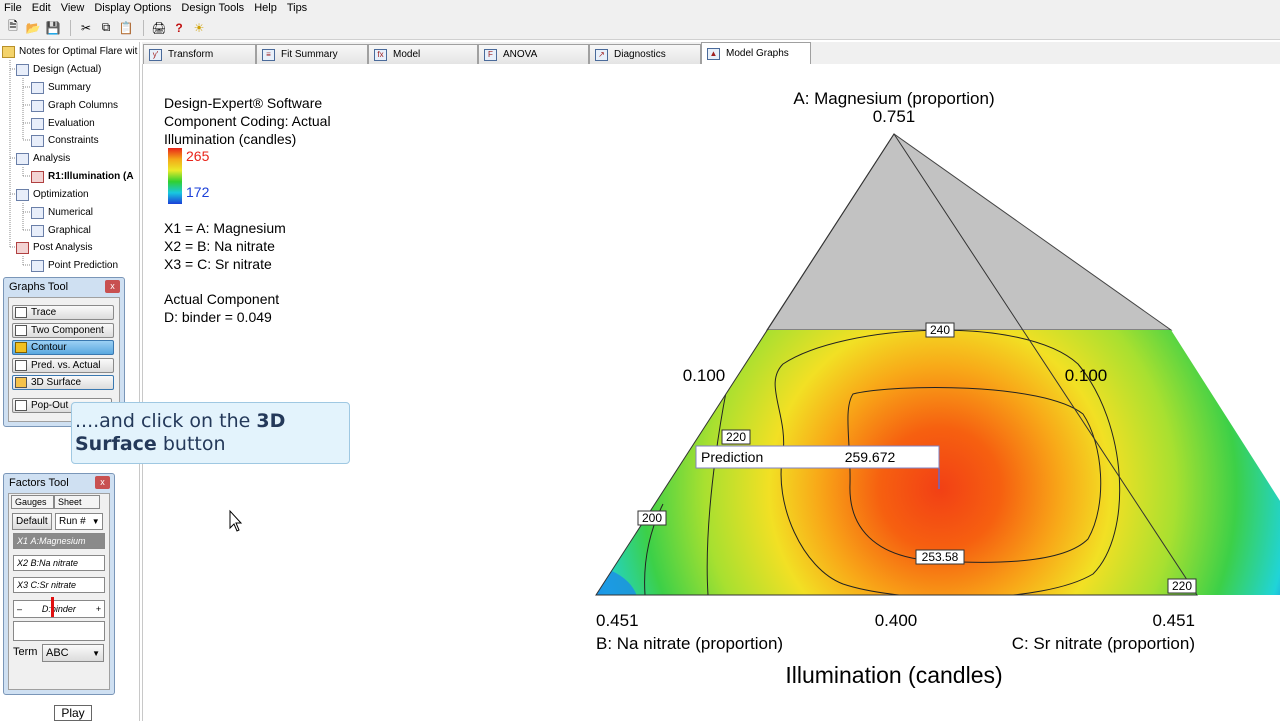 The height and width of the screenshot is (721, 1280). I want to click on help-icon: ?, so click(179, 28).